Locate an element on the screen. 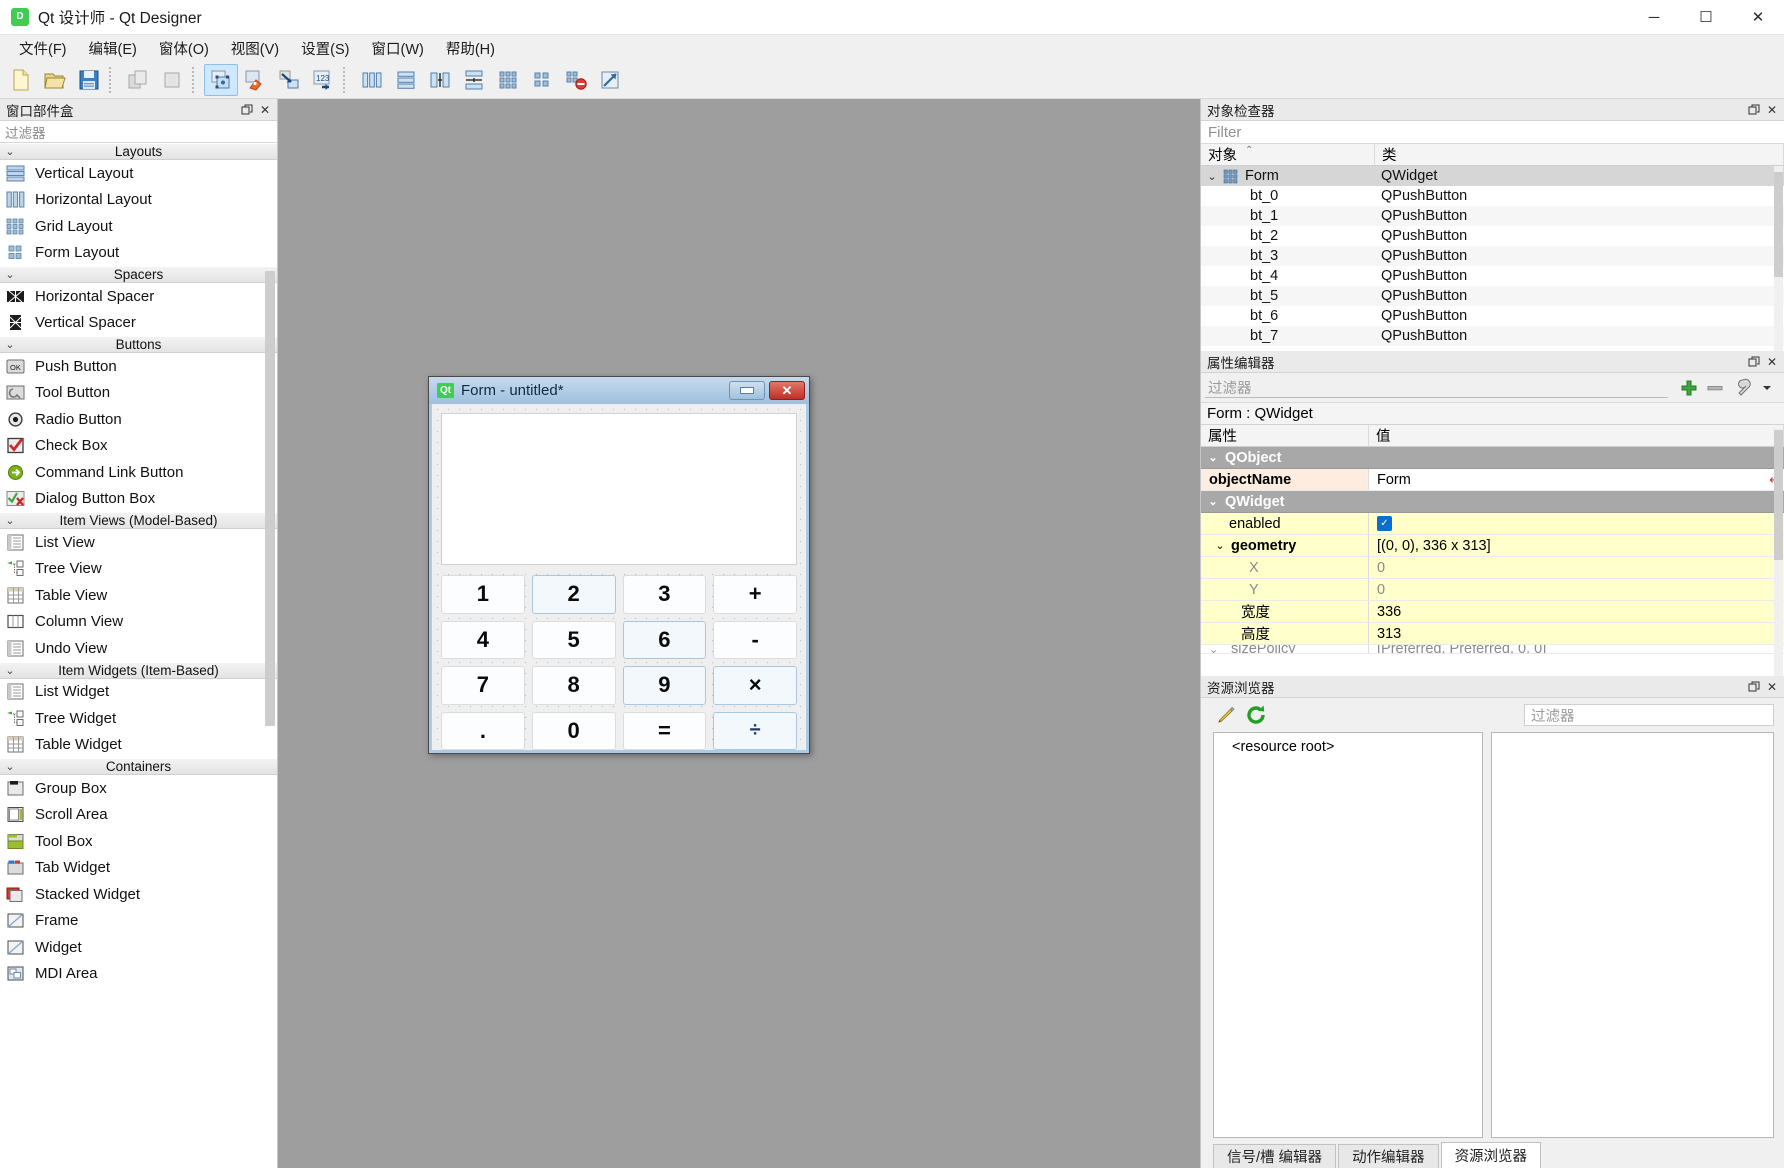 The width and height of the screenshot is (1784, 1168). calculator-display is located at coordinates (619, 489).